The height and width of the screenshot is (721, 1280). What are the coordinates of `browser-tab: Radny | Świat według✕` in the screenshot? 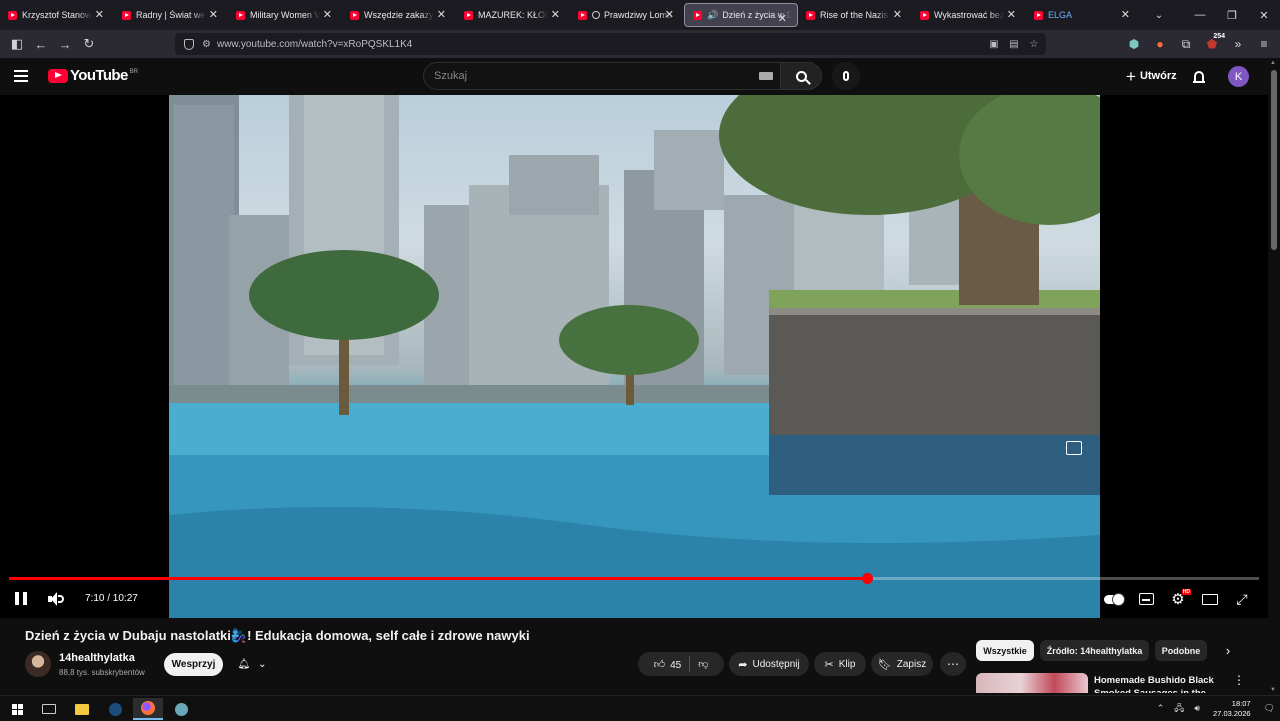 It's located at (171, 15).